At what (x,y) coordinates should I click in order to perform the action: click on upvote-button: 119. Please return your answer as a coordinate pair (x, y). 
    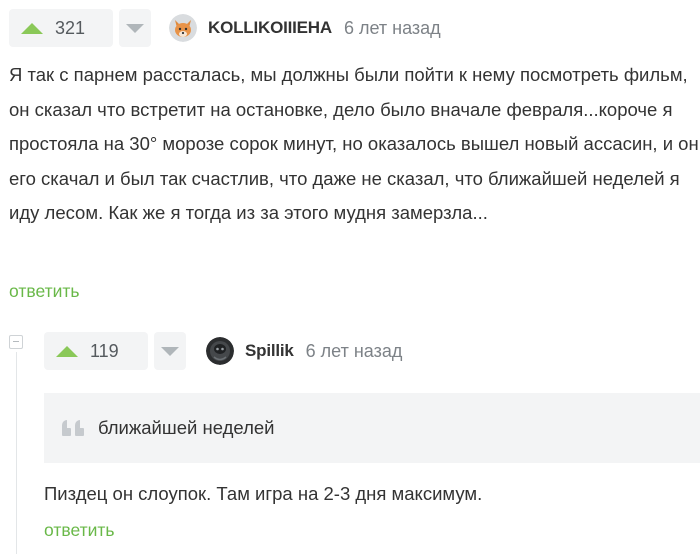
    Looking at the image, I should click on (96, 351).